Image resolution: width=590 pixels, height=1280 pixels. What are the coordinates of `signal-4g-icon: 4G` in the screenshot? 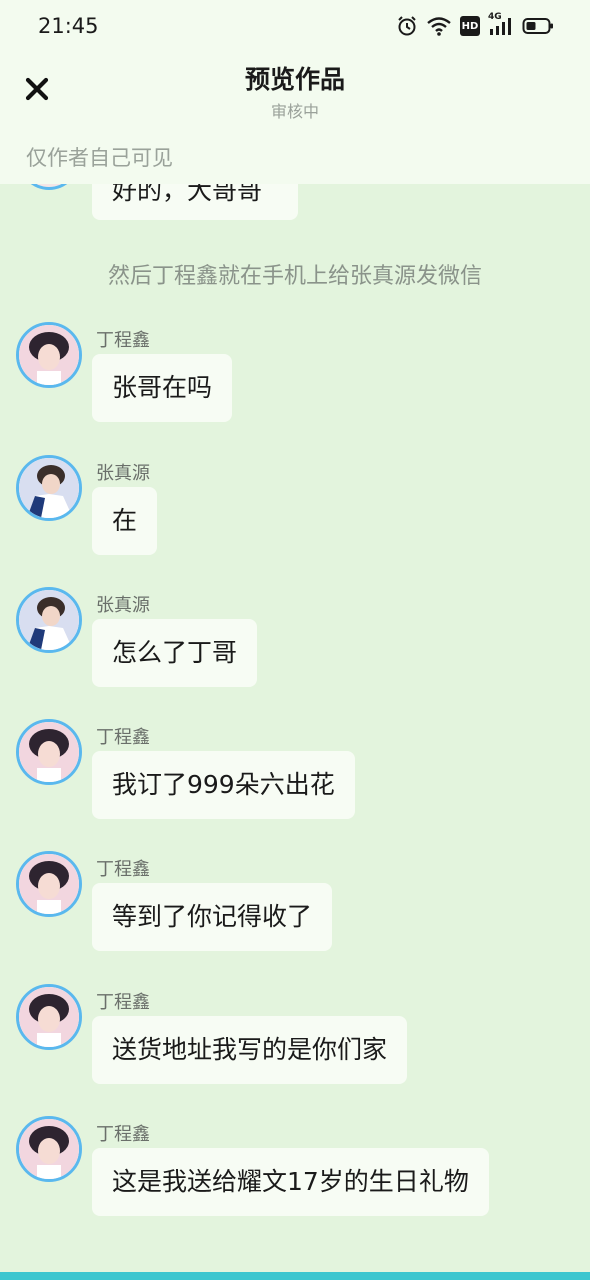 It's located at (501, 24).